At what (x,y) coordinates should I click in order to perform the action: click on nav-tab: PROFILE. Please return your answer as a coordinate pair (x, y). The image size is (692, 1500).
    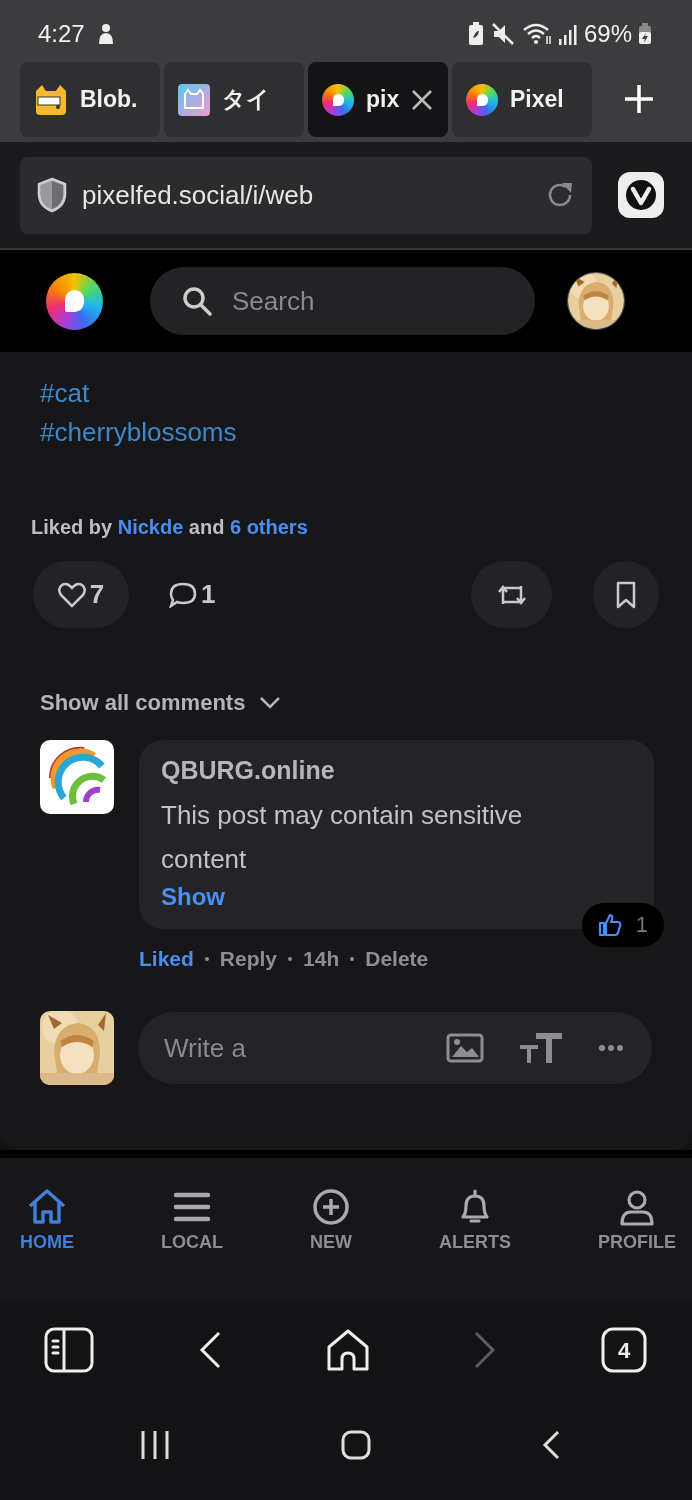
    Looking at the image, I should click on (636, 1228).